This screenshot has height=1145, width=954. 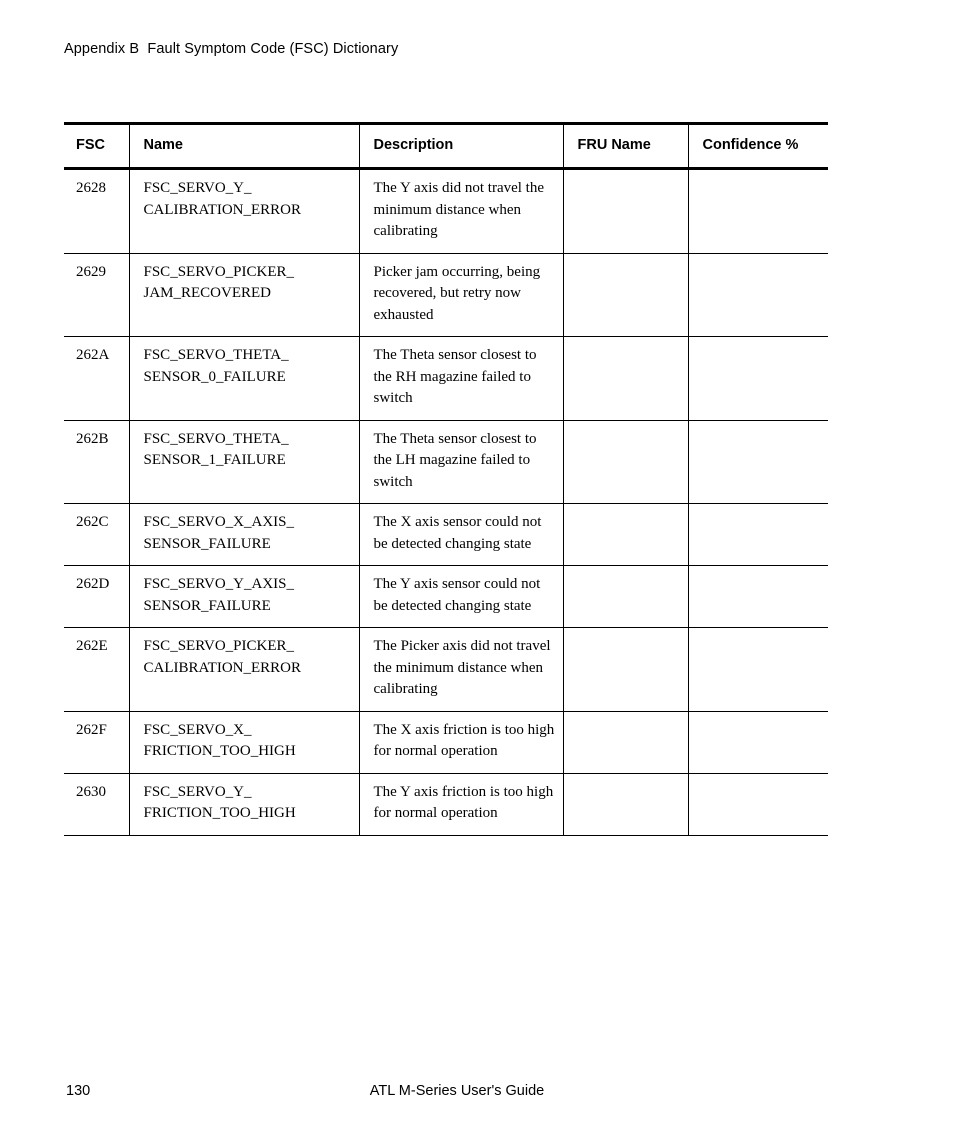 What do you see at coordinates (214, 376) in the screenshot?
I see `cell-name-line: SENSOR_0_FAILURE` at bounding box center [214, 376].